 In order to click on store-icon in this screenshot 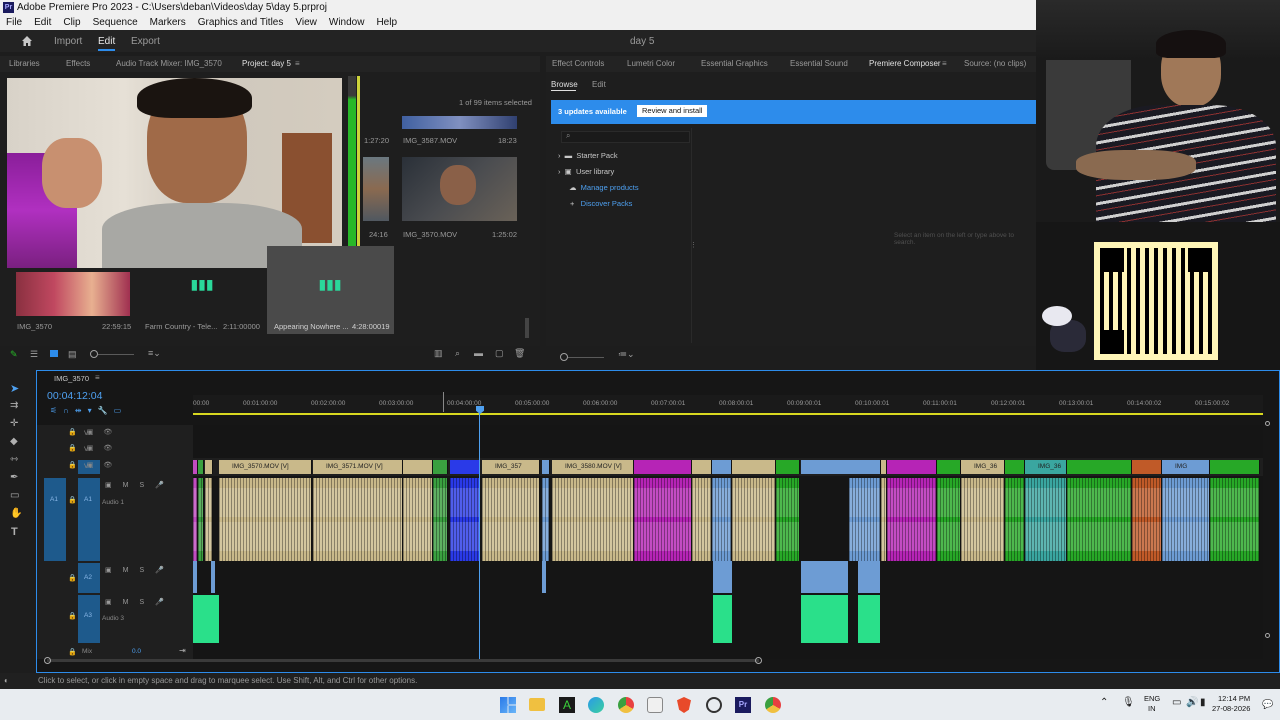, I will do `click(655, 705)`.